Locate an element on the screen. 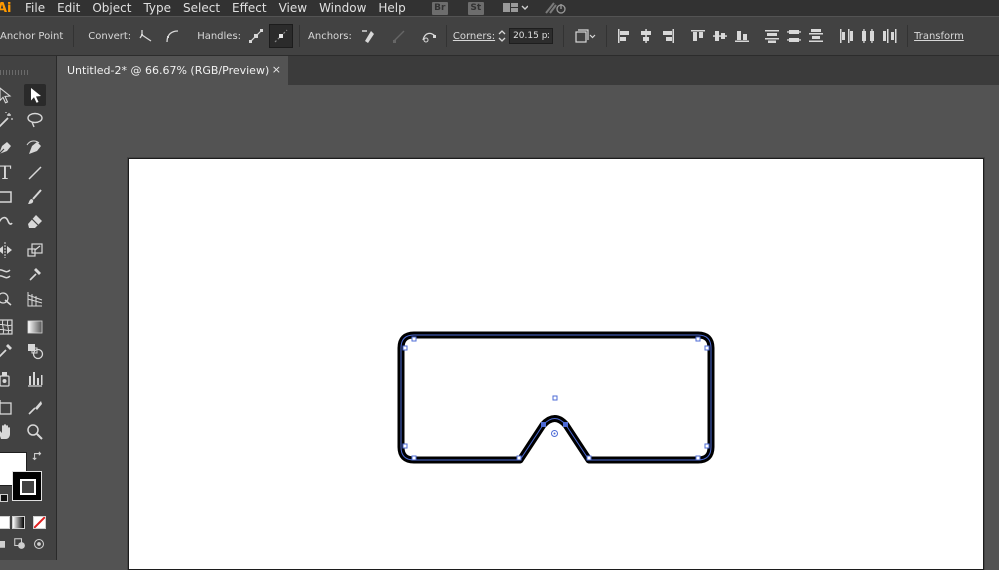  default-fill-stroke-icon is located at coordinates (4, 498).